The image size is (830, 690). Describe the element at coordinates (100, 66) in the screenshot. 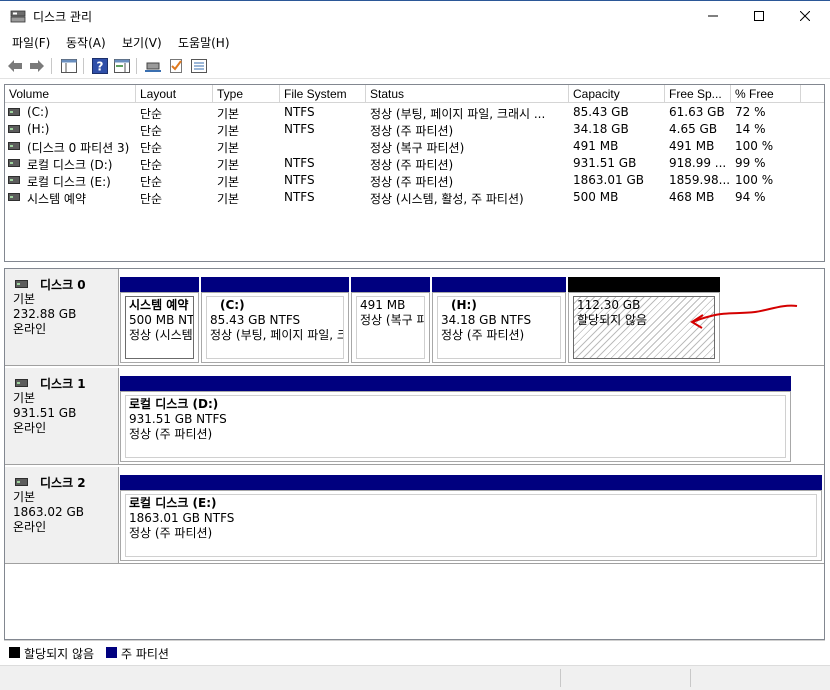

I see `help-button: ?` at that location.